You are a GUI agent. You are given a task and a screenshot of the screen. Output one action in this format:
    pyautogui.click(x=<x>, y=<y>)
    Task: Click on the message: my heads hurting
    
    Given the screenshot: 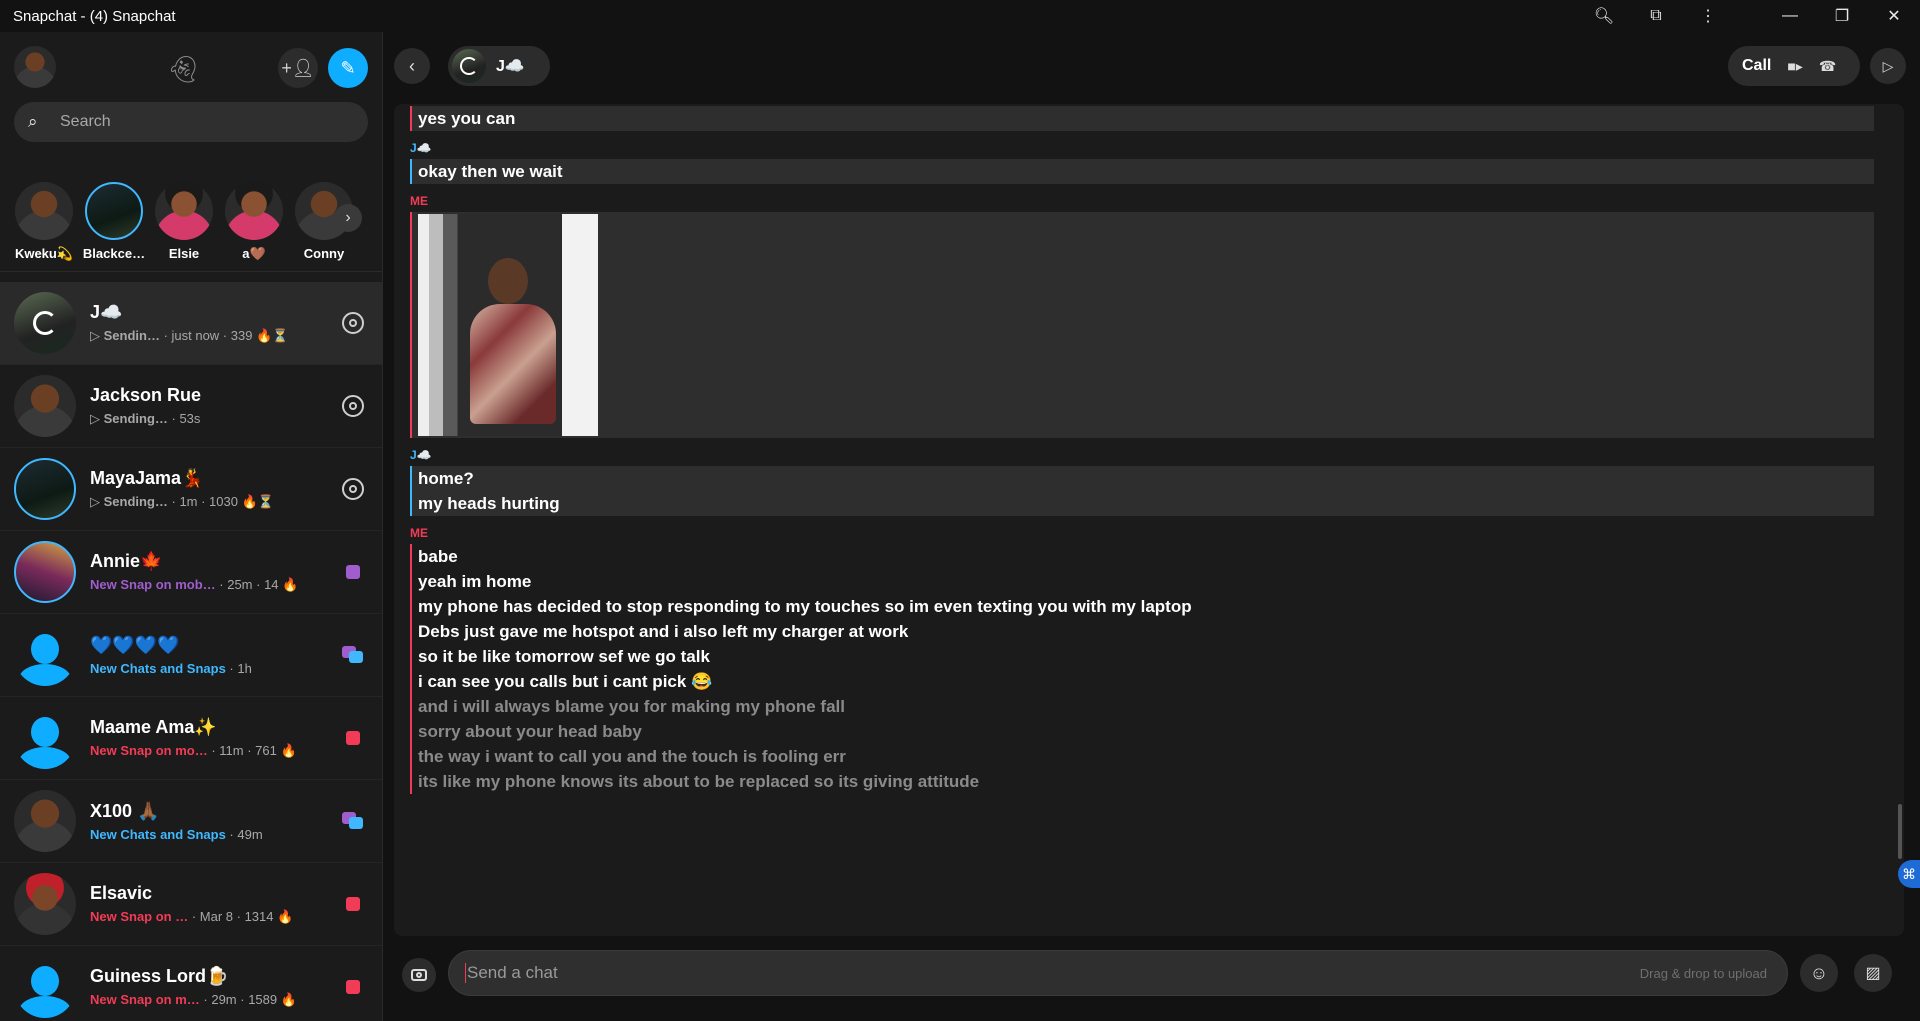 What is the action you would take?
    pyautogui.click(x=489, y=503)
    